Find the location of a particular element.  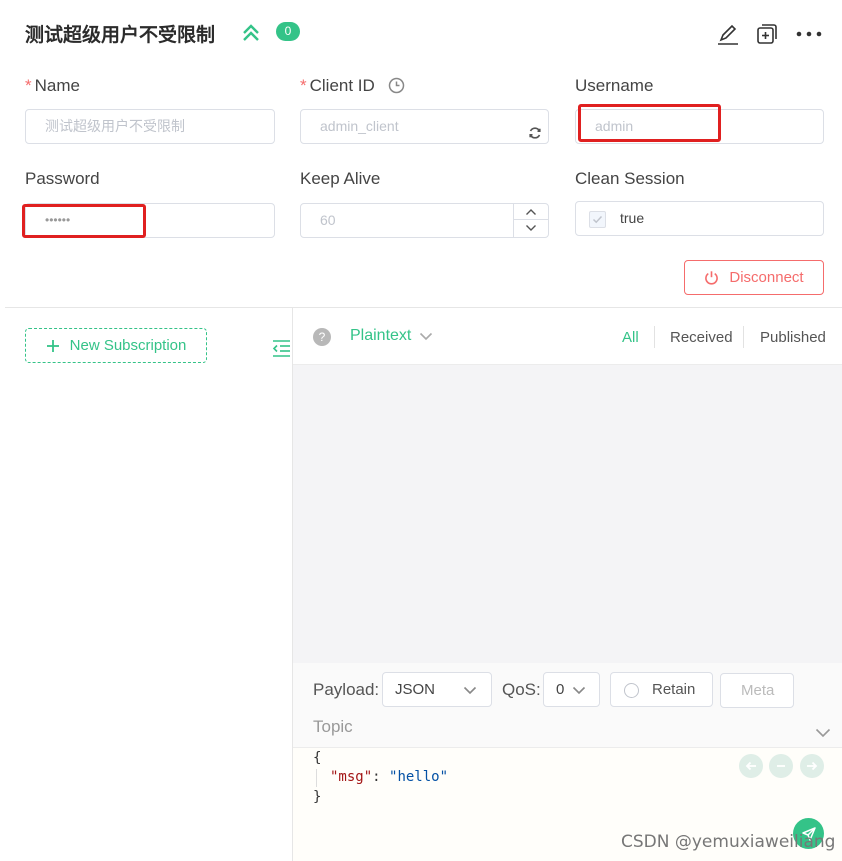

highlight-box-username is located at coordinates (649, 123).